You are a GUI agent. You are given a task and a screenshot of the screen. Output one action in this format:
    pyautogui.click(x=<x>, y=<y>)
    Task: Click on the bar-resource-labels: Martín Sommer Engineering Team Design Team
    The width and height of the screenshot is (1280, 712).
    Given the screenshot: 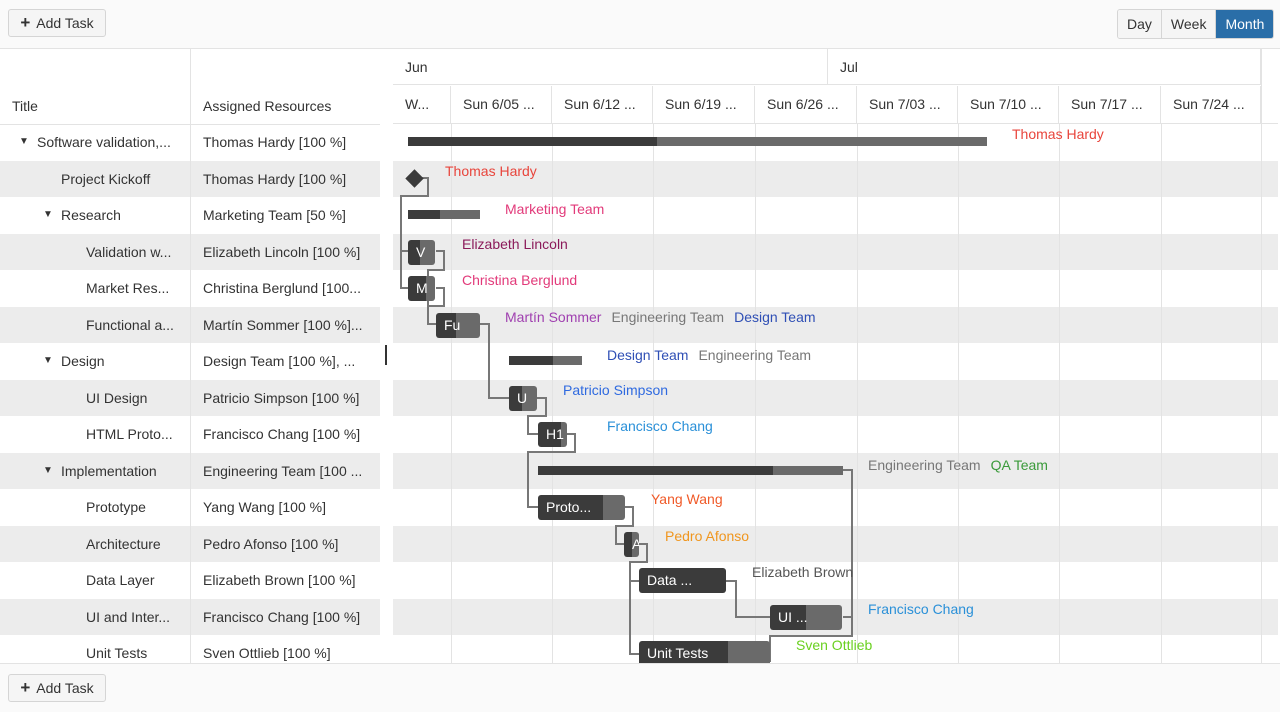 What is the action you would take?
    pyautogui.click(x=665, y=317)
    